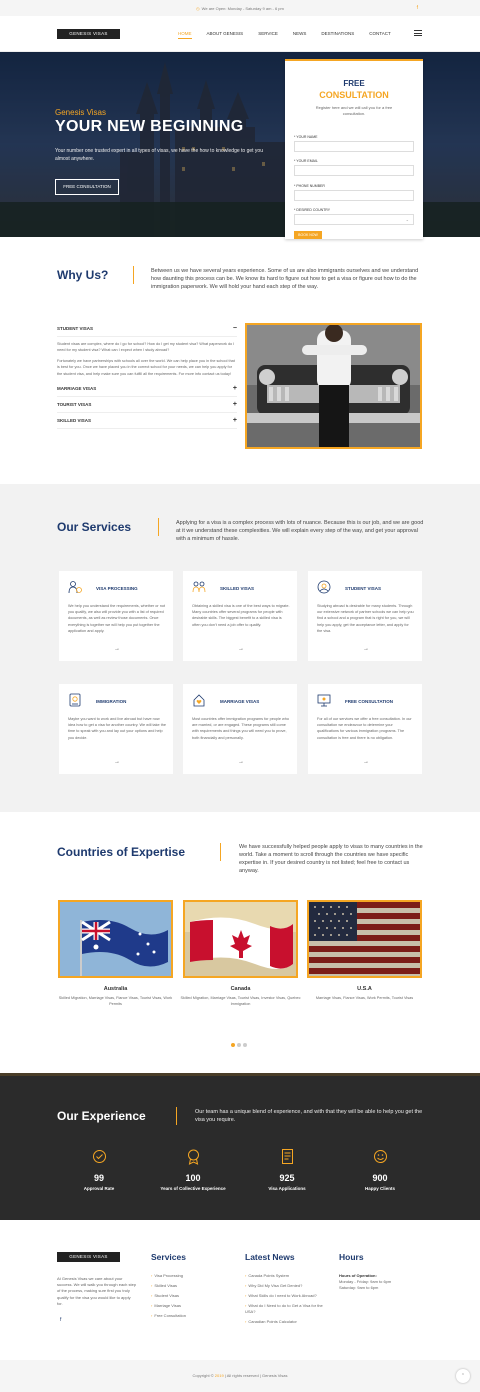 This screenshot has width=480, height=1392. I want to click on country-label: * DESIRED COUNTRY, so click(312, 210).